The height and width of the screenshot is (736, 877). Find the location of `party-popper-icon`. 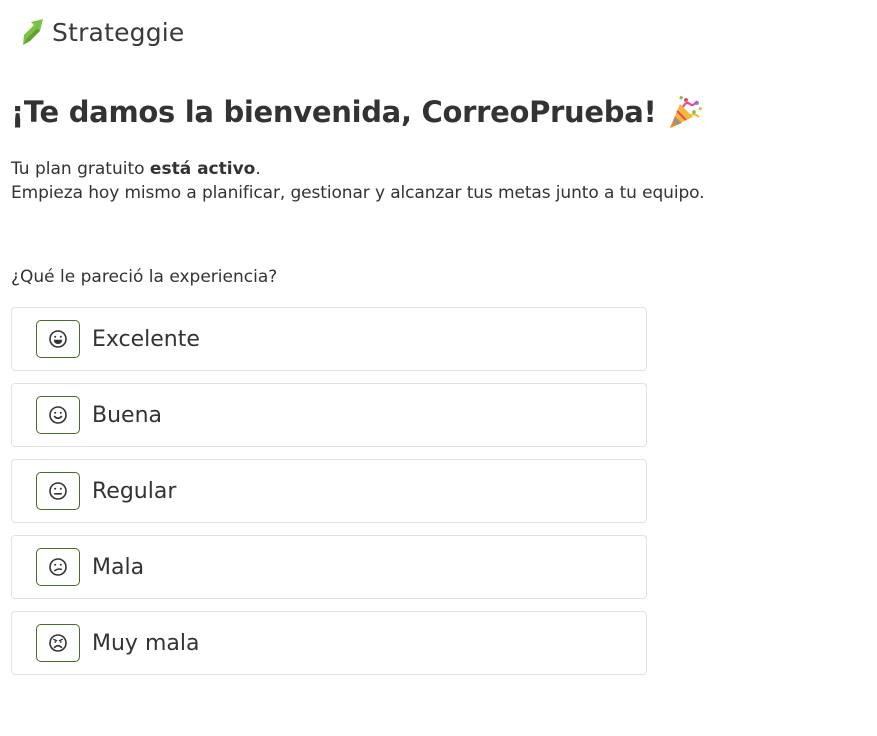

party-popper-icon is located at coordinates (686, 111).